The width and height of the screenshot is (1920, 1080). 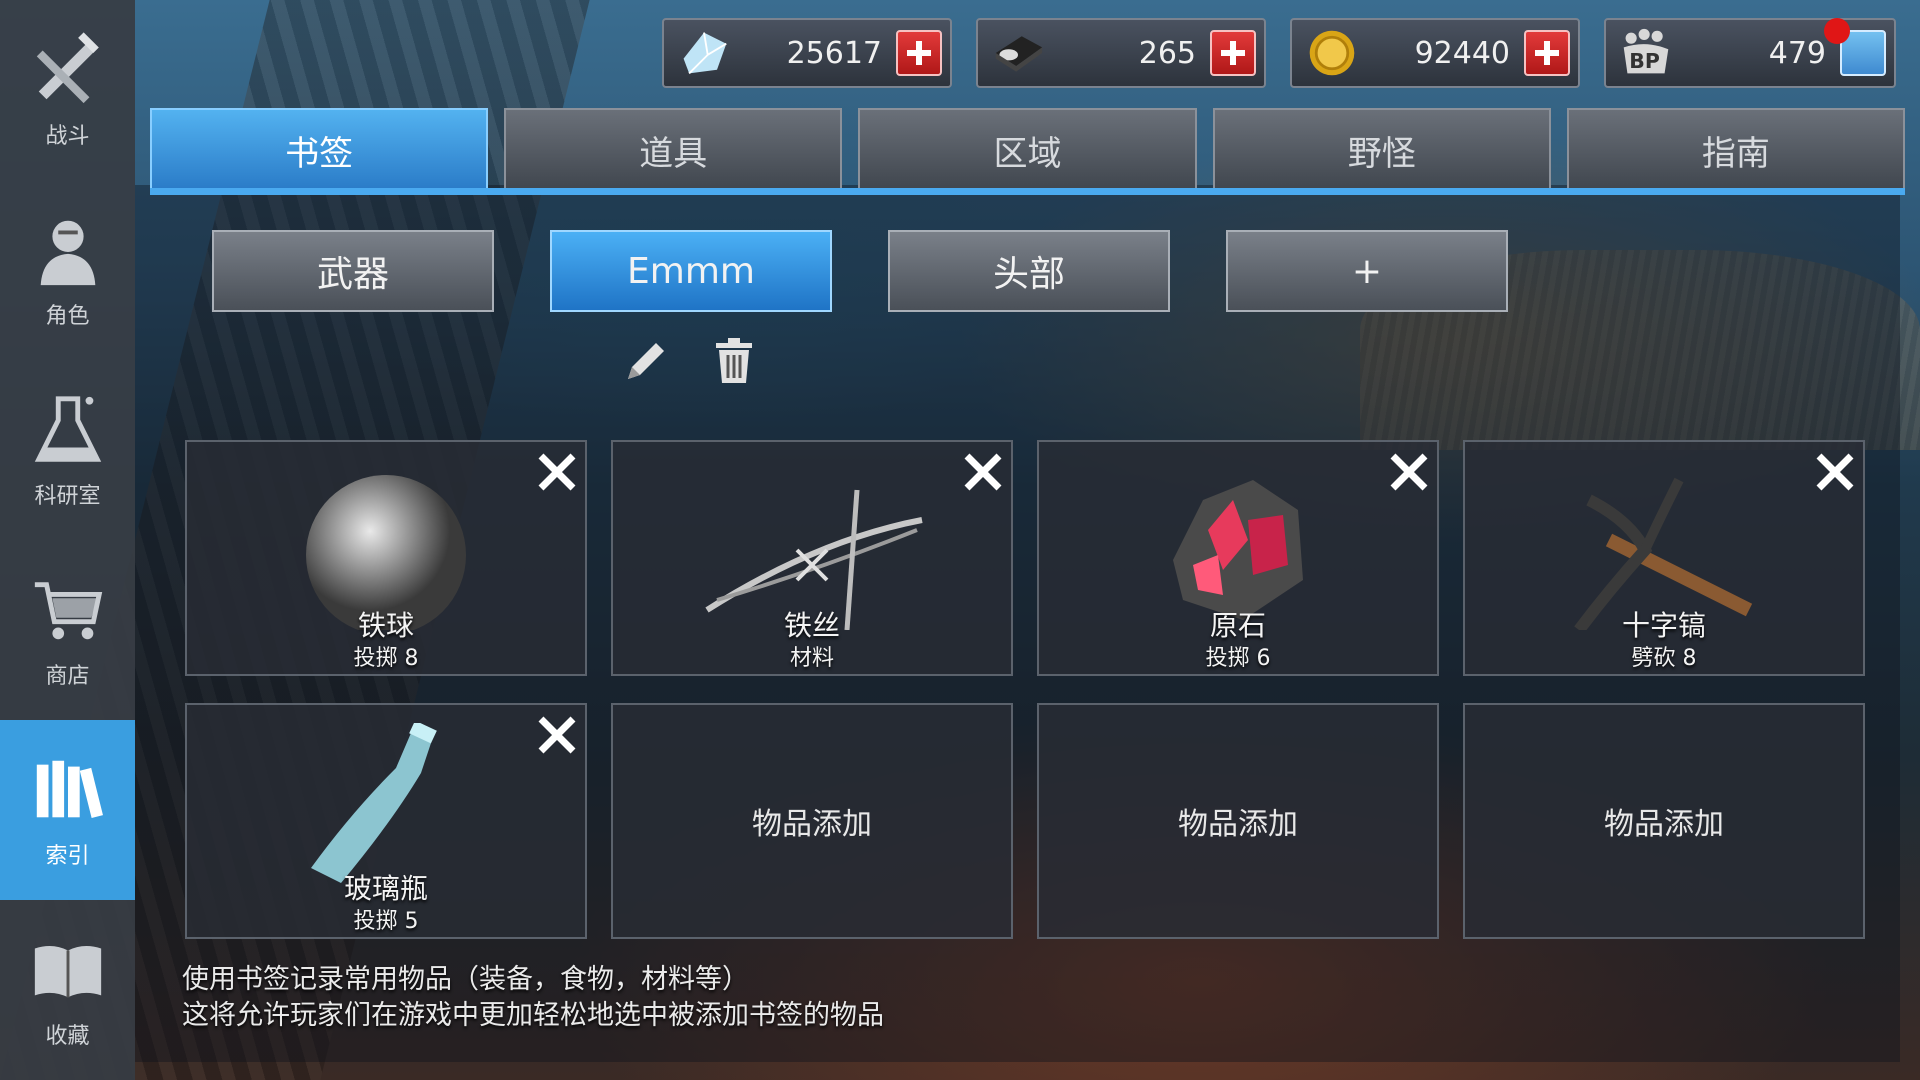 I want to click on tab-monsters: 野怪, so click(x=1381, y=149).